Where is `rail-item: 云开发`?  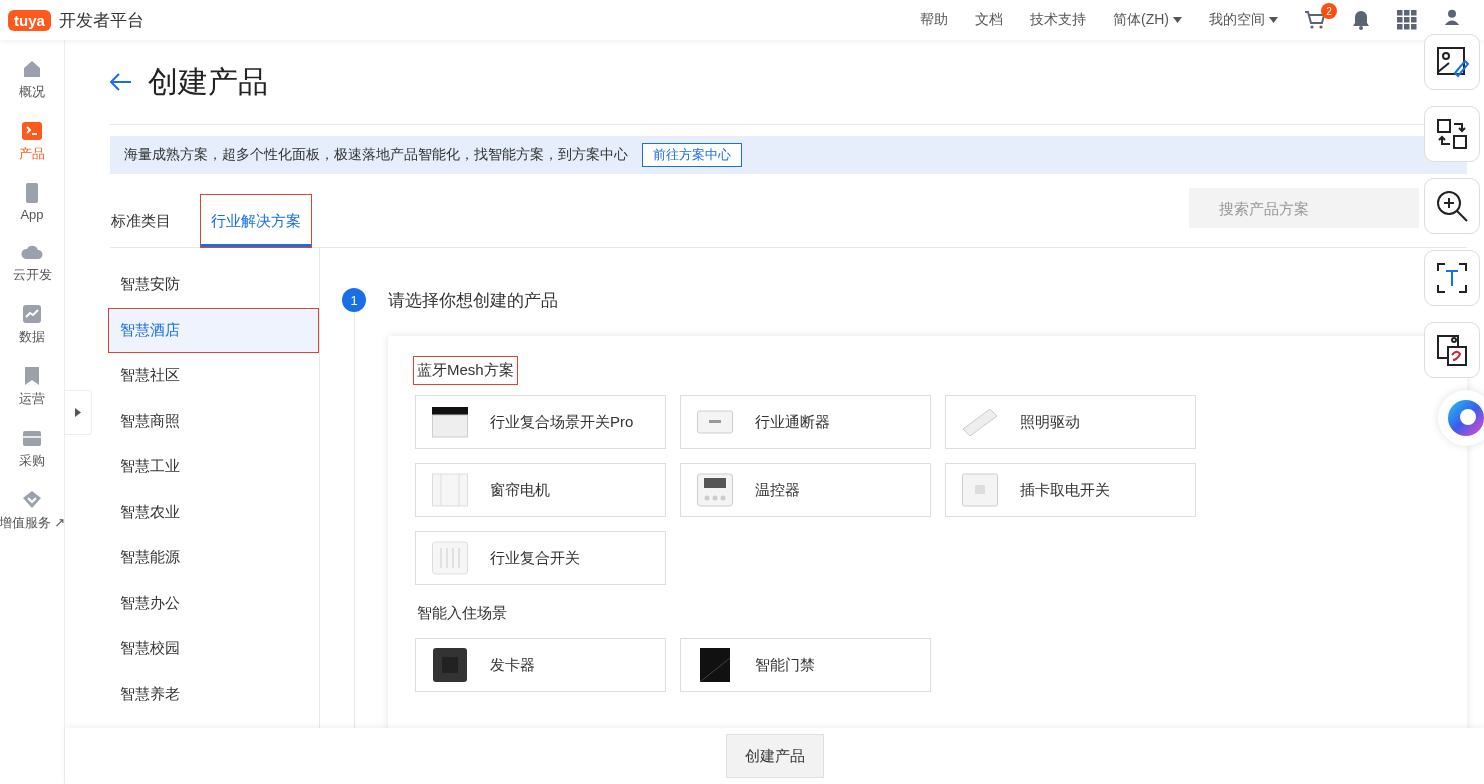 rail-item: 云开发 is located at coordinates (32, 262).